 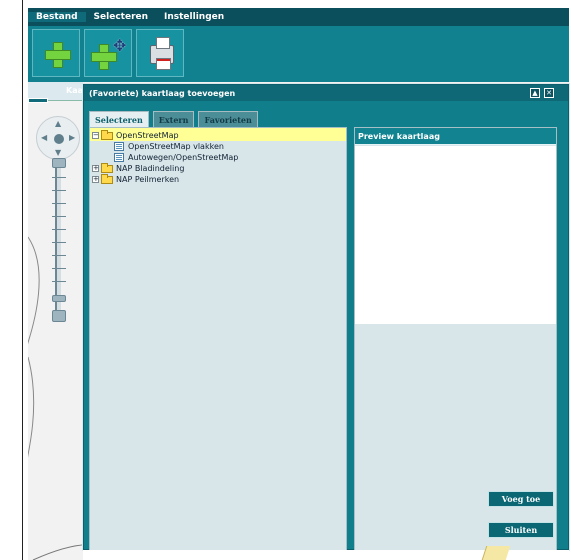 What do you see at coordinates (549, 93) in the screenshot?
I see `close-icon: ✕` at bounding box center [549, 93].